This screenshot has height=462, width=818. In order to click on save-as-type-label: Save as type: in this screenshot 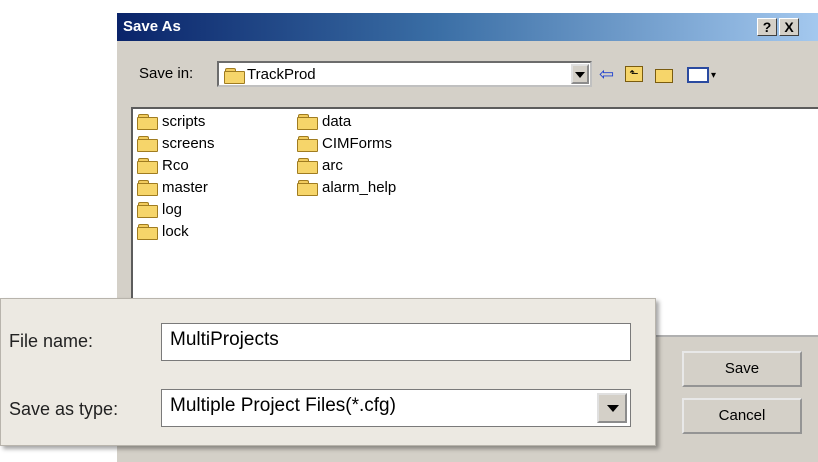, I will do `click(64, 409)`.